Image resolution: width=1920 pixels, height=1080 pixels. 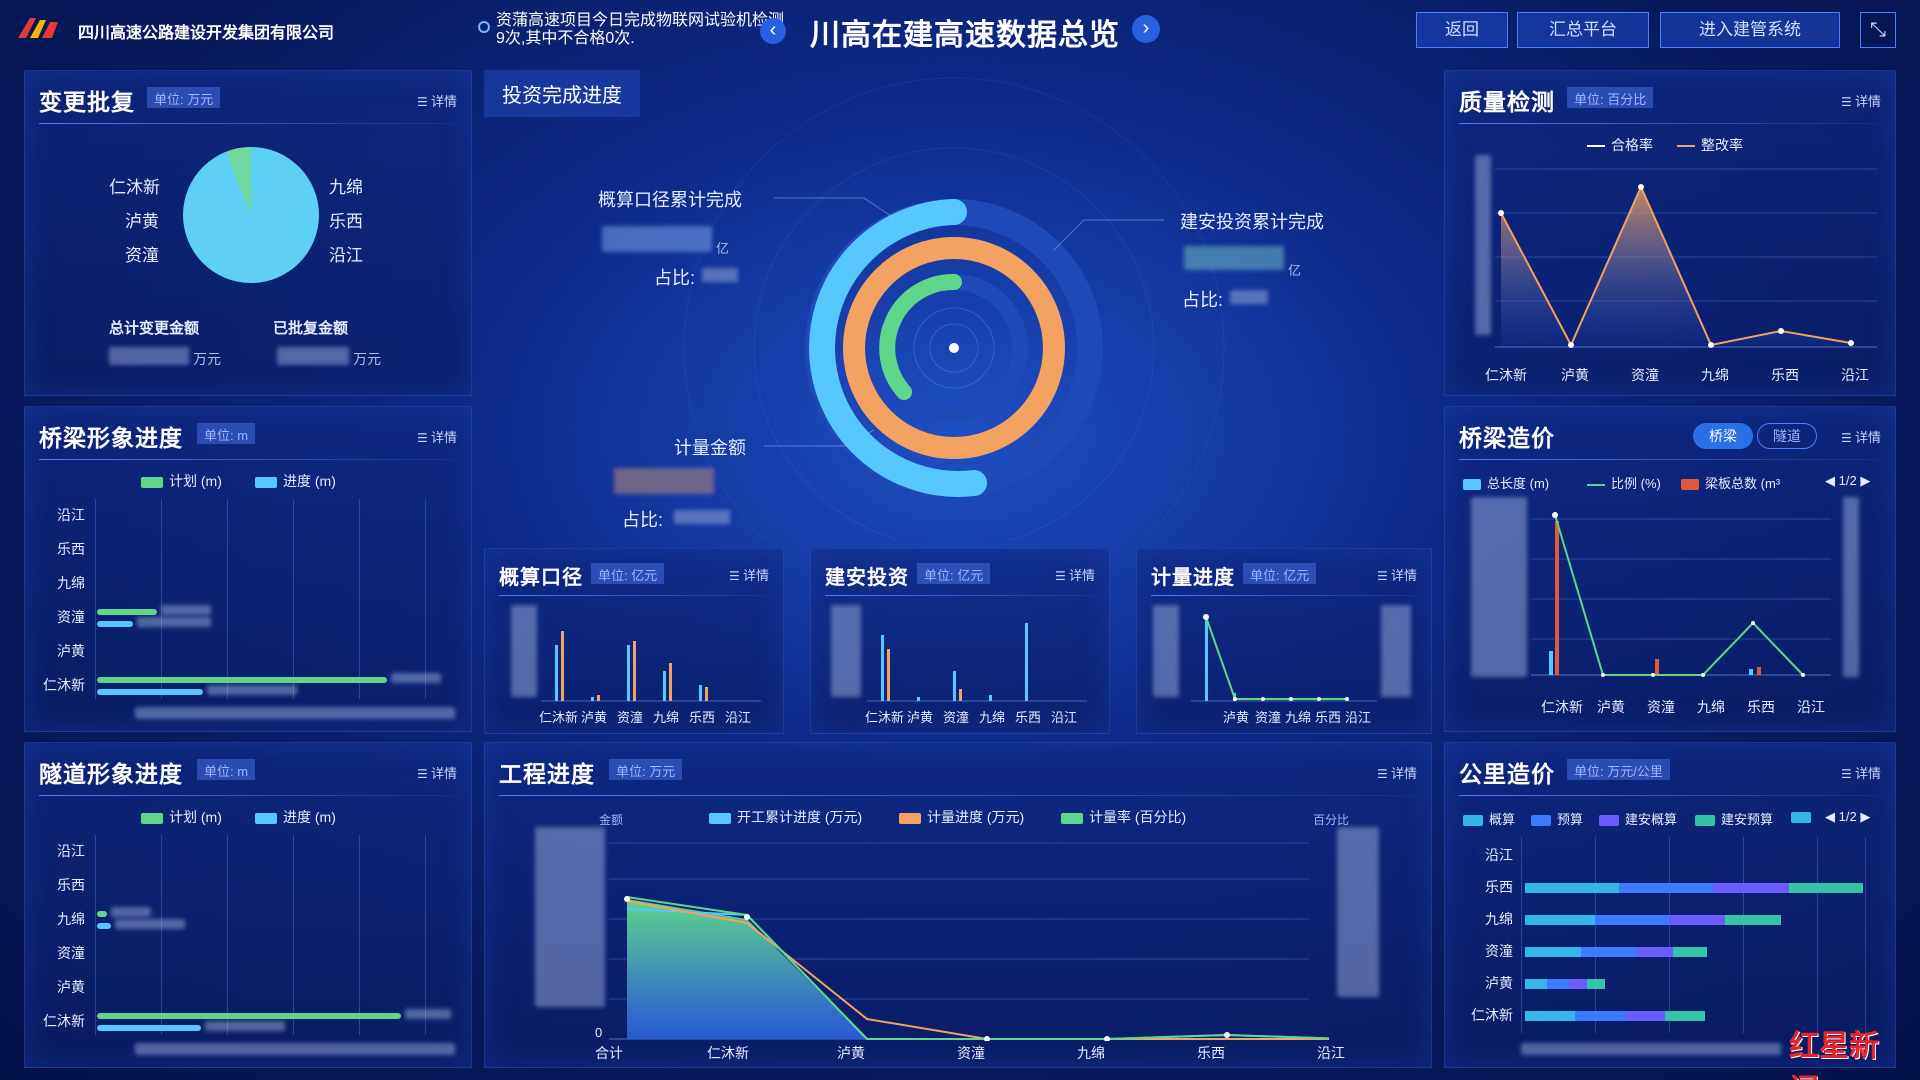 What do you see at coordinates (547, 774) in the screenshot?
I see `panel-title: 工程进度` at bounding box center [547, 774].